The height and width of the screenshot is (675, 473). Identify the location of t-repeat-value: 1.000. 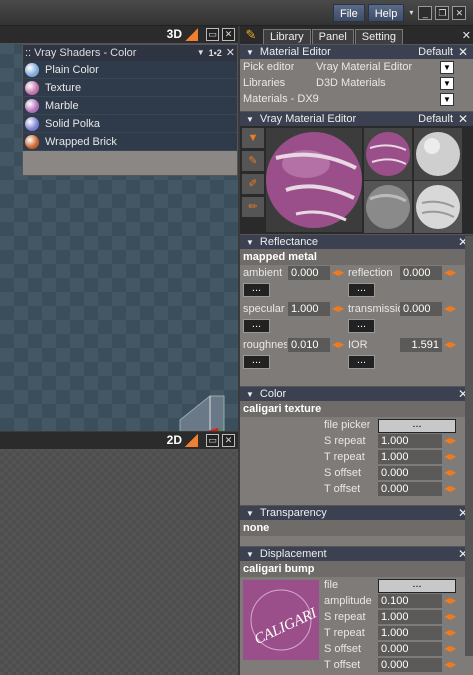
(410, 457).